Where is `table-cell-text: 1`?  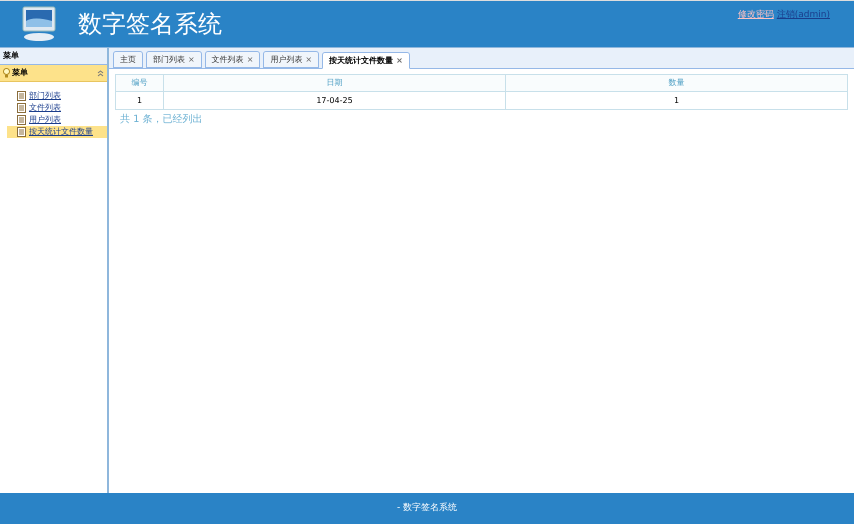 table-cell-text: 1 is located at coordinates (140, 100).